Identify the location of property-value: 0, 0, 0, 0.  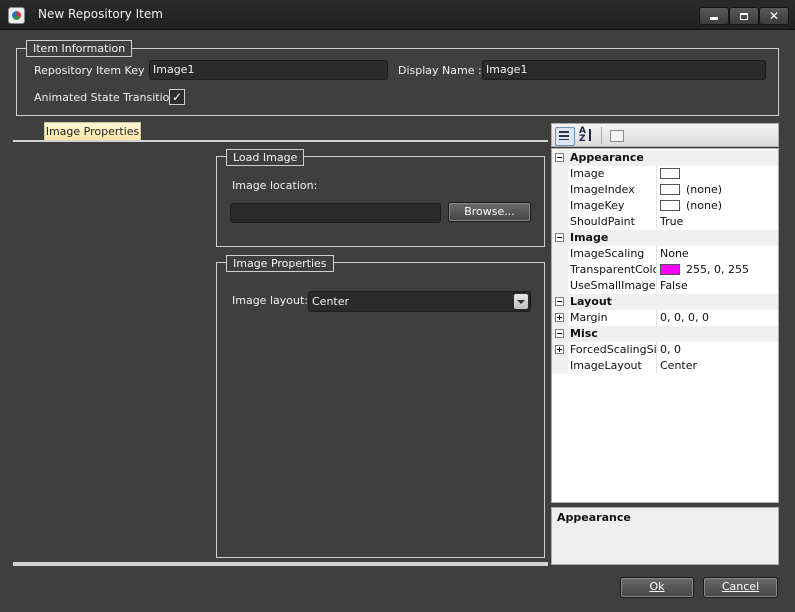
(684, 317).